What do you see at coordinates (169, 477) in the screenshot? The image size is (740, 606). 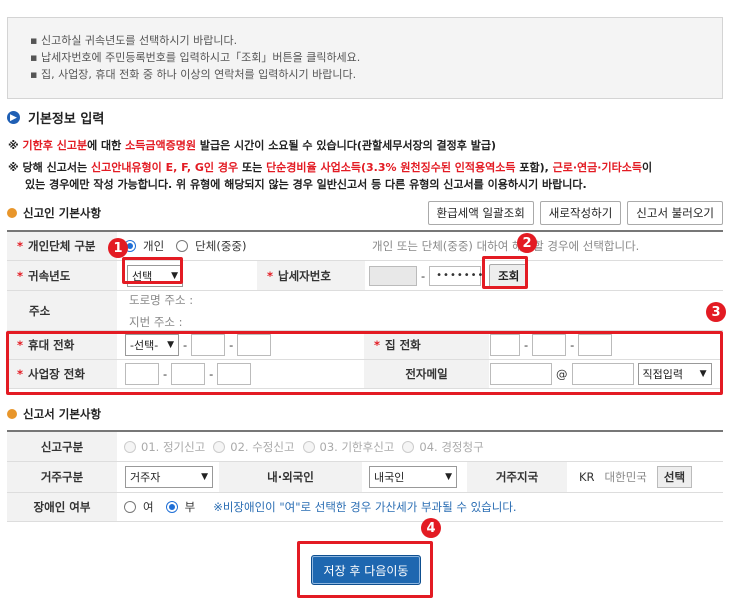 I see `residence-select: 거주자 ▼` at bounding box center [169, 477].